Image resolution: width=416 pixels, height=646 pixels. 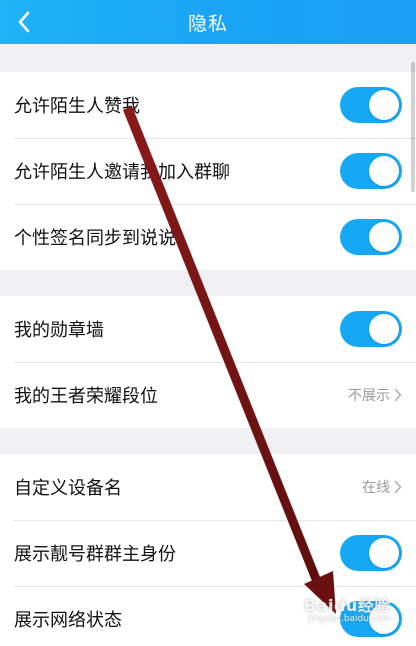 I want to click on setting-row-honor-of-kings-rank: 我的王者荣耀段位 不展示, so click(x=208, y=395).